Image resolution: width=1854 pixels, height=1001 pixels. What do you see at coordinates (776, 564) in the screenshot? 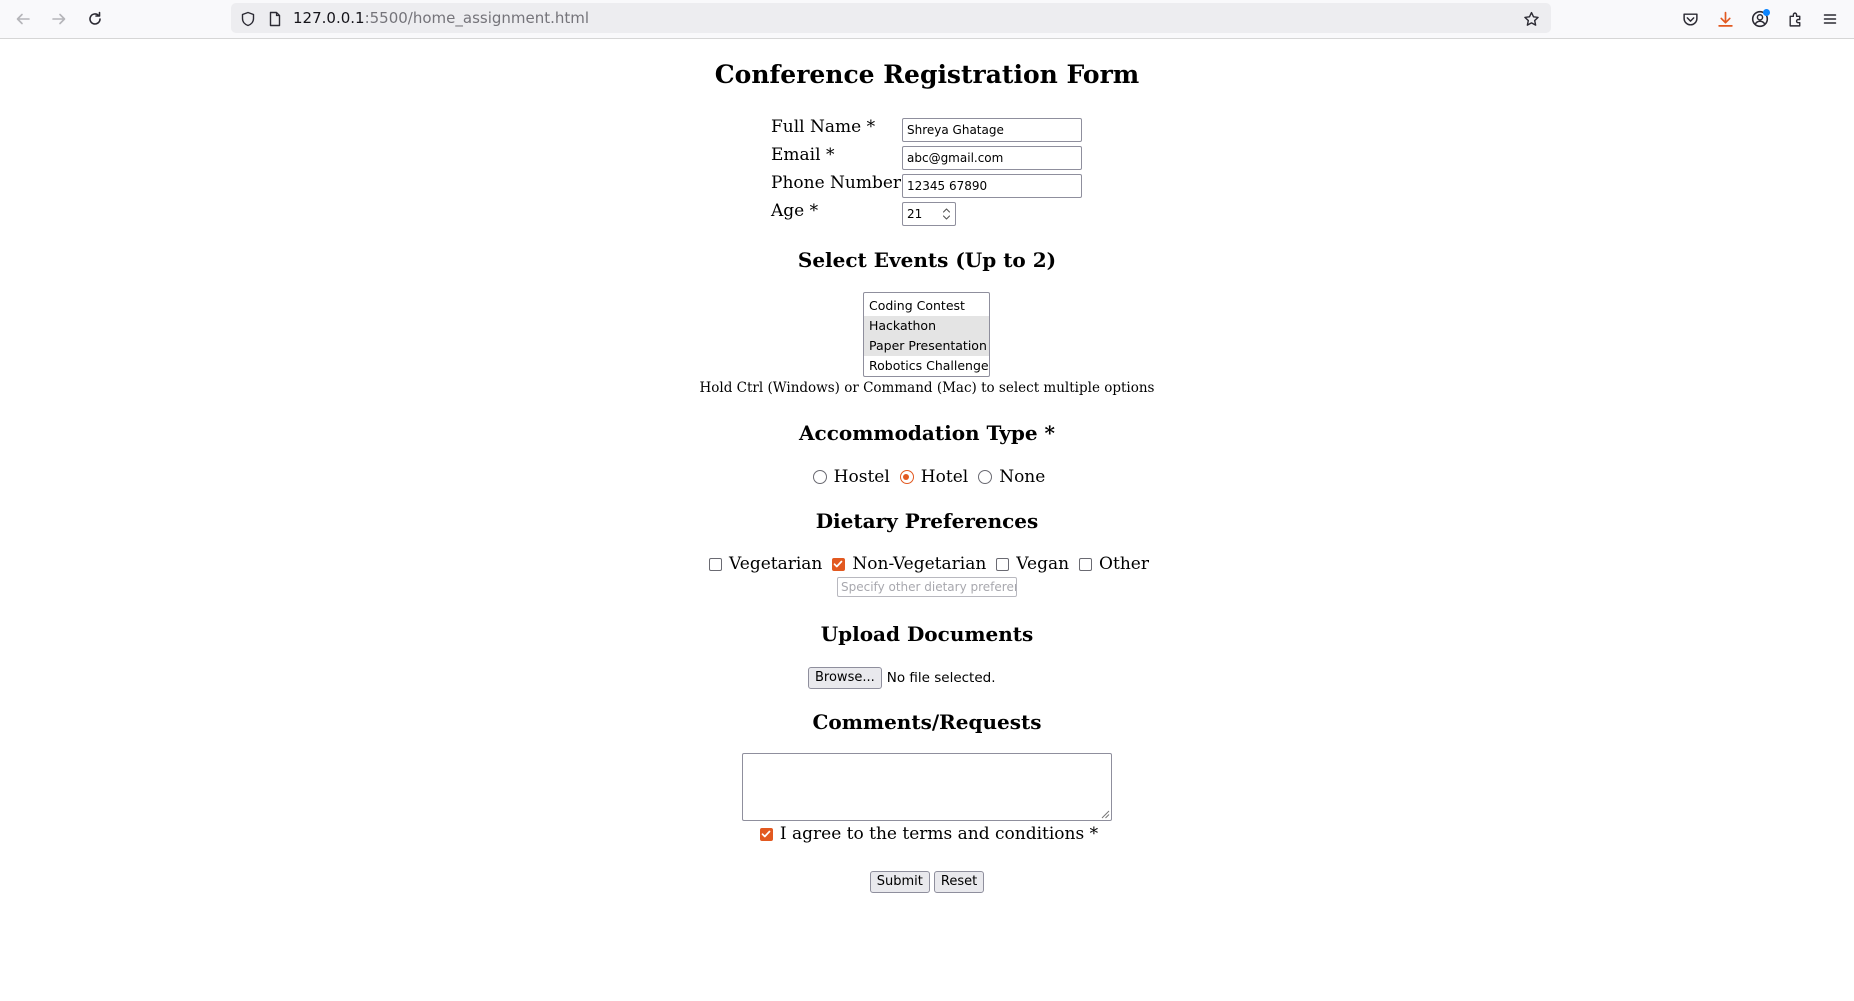
I see `checkbox-vegetarian-label: Vegetarian` at bounding box center [776, 564].